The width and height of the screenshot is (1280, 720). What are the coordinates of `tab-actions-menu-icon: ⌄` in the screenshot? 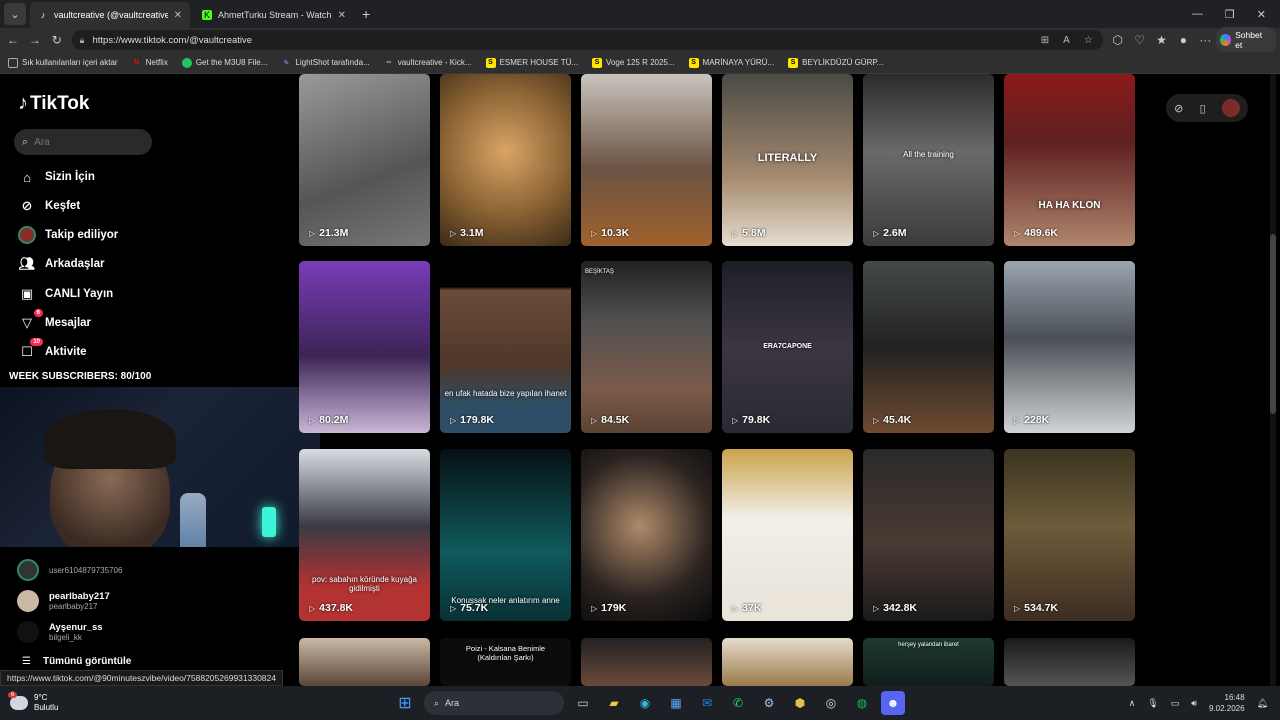 It's located at (15, 14).